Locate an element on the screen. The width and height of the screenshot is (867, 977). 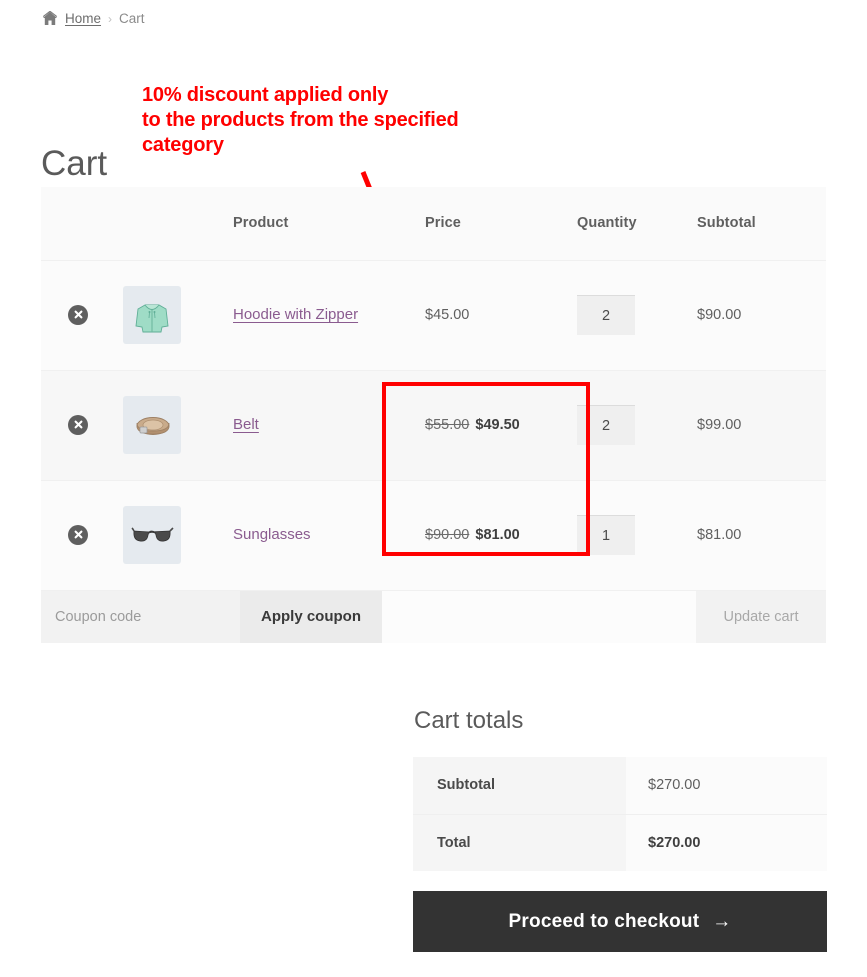
price-cell: $55.00 $49.50 is located at coordinates (501, 424).